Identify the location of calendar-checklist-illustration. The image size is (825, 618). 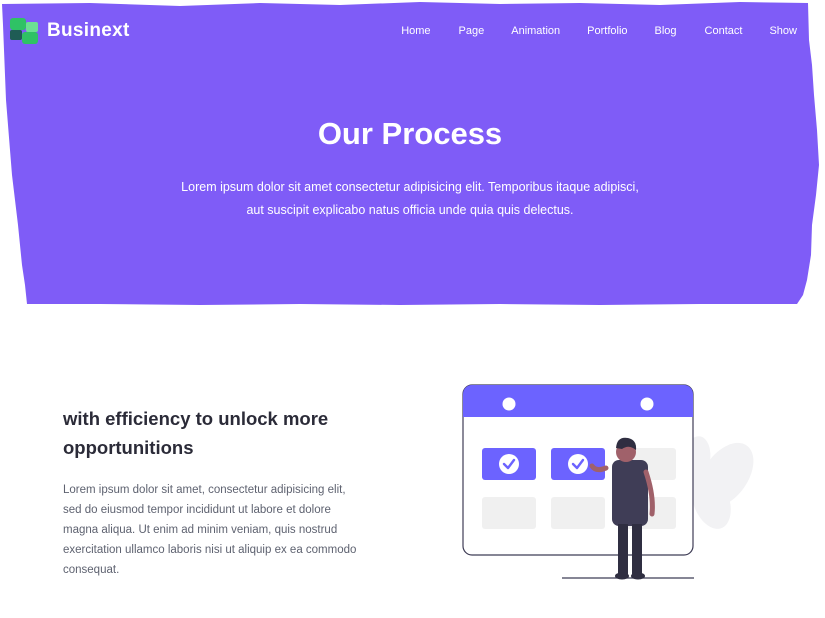
(608, 482).